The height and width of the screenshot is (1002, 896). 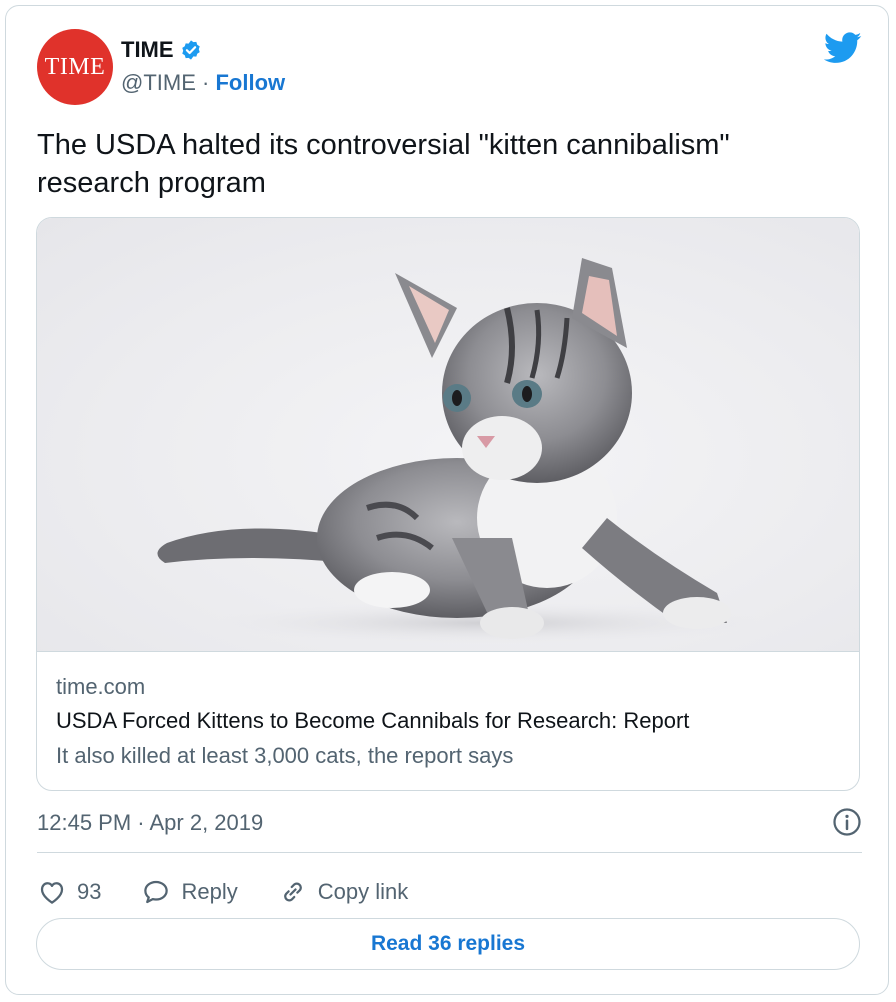 What do you see at coordinates (449, 852) in the screenshot?
I see `divider` at bounding box center [449, 852].